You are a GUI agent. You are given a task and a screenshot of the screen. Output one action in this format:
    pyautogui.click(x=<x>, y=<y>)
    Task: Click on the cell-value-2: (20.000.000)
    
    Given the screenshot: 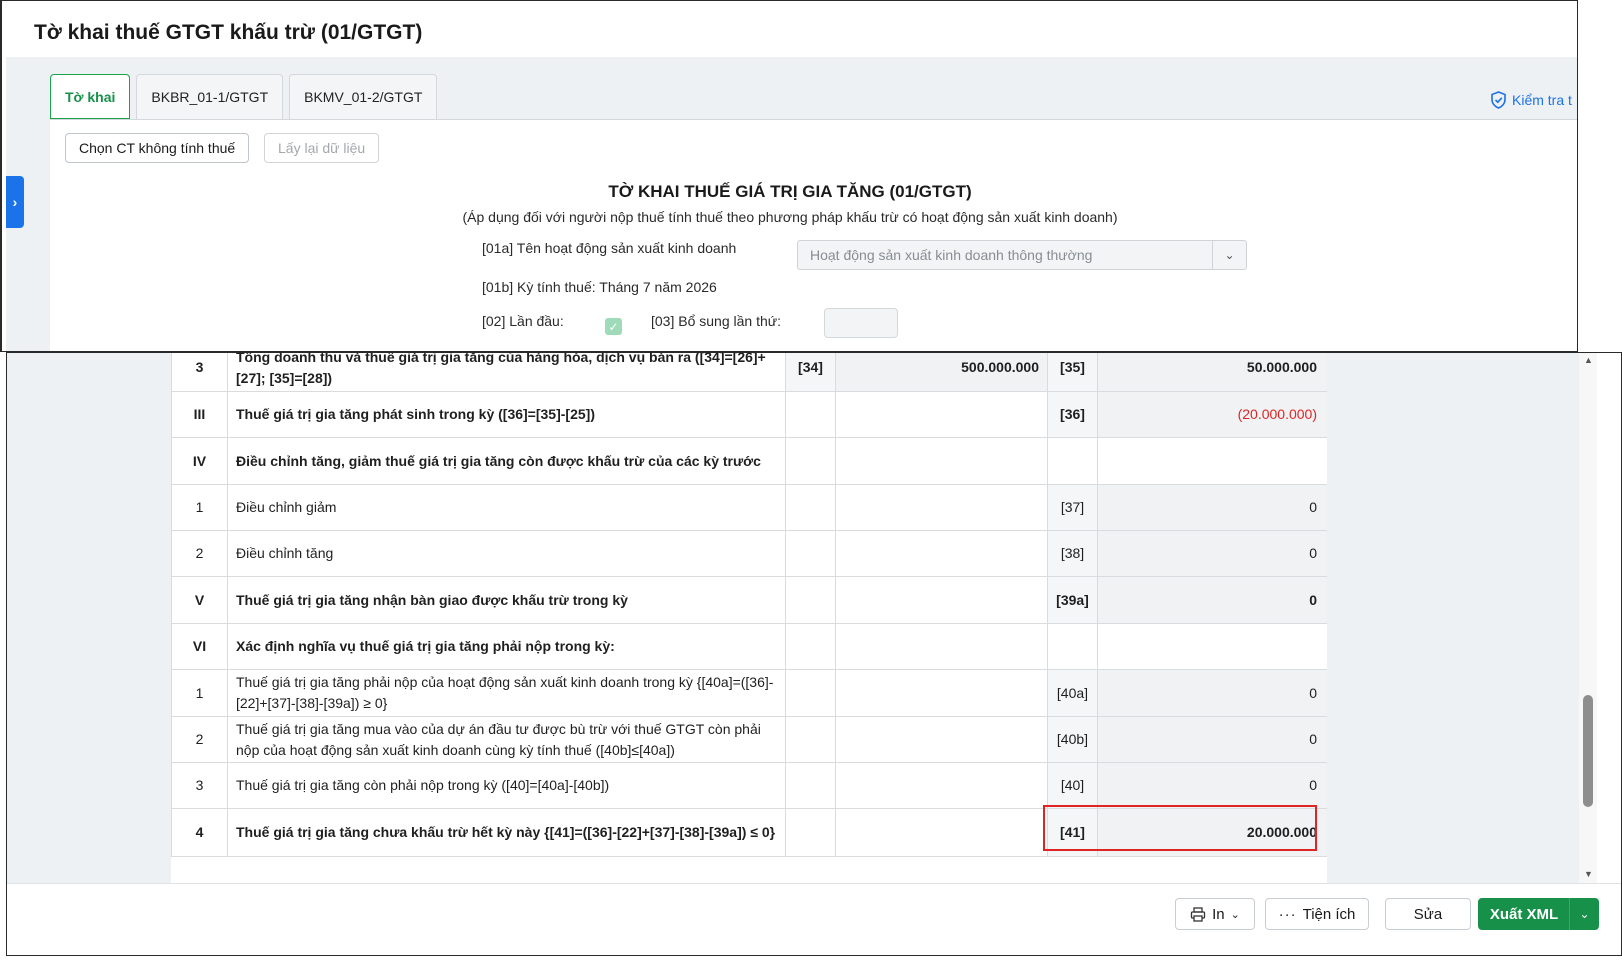 What is the action you would take?
    pyautogui.click(x=1212, y=414)
    